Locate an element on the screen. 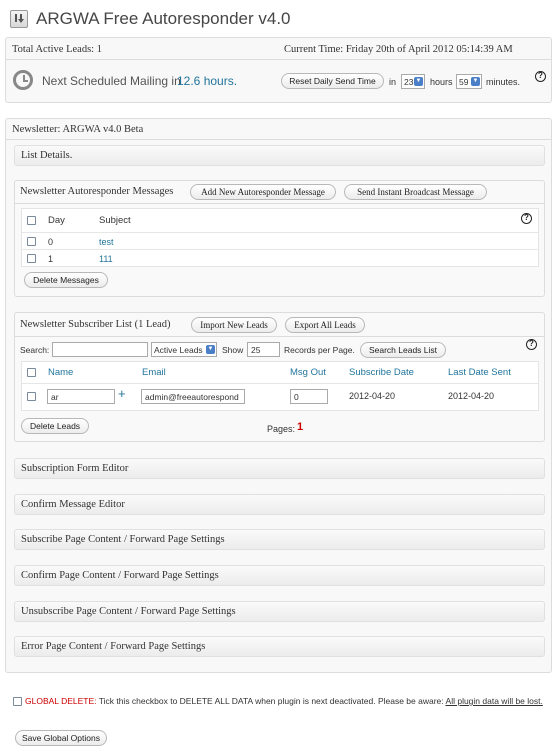 The image size is (559, 752). global-delete-warning: All plugin data will be lost. is located at coordinates (494, 701).